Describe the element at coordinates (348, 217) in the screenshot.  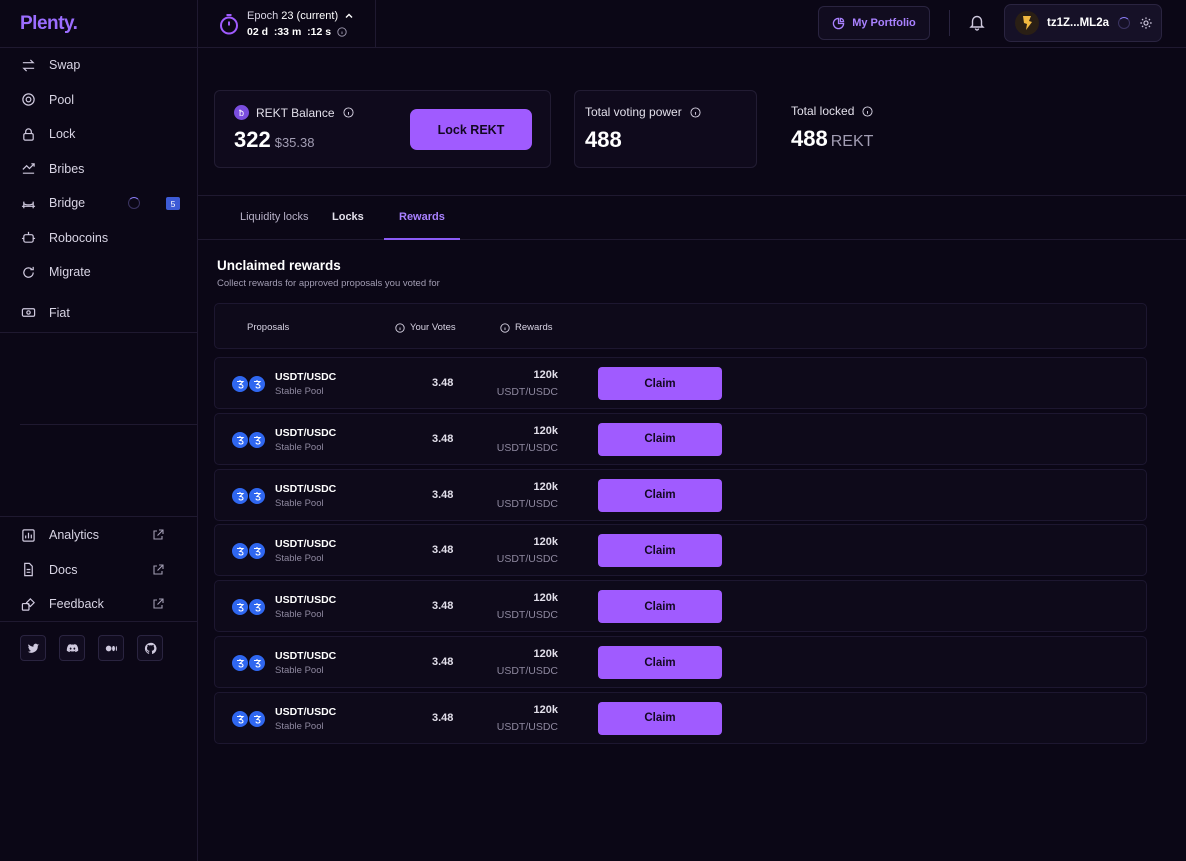
I see `tab-locks: Locks` at that location.